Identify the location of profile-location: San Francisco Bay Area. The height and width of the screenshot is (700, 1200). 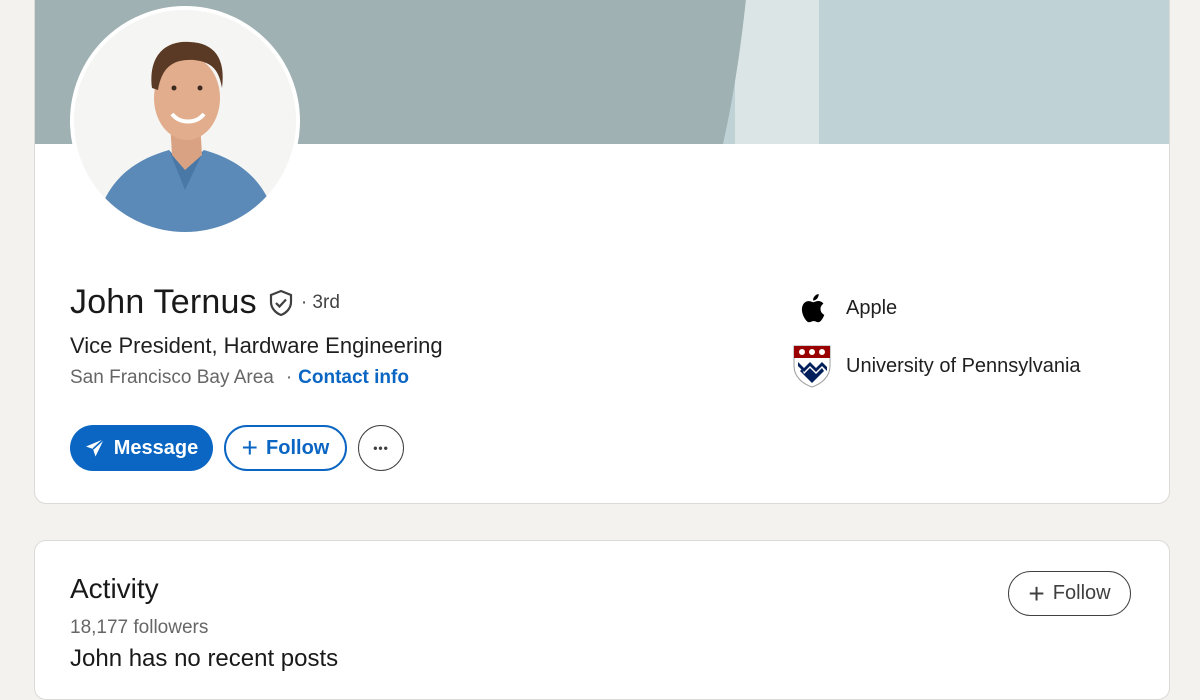
(172, 377).